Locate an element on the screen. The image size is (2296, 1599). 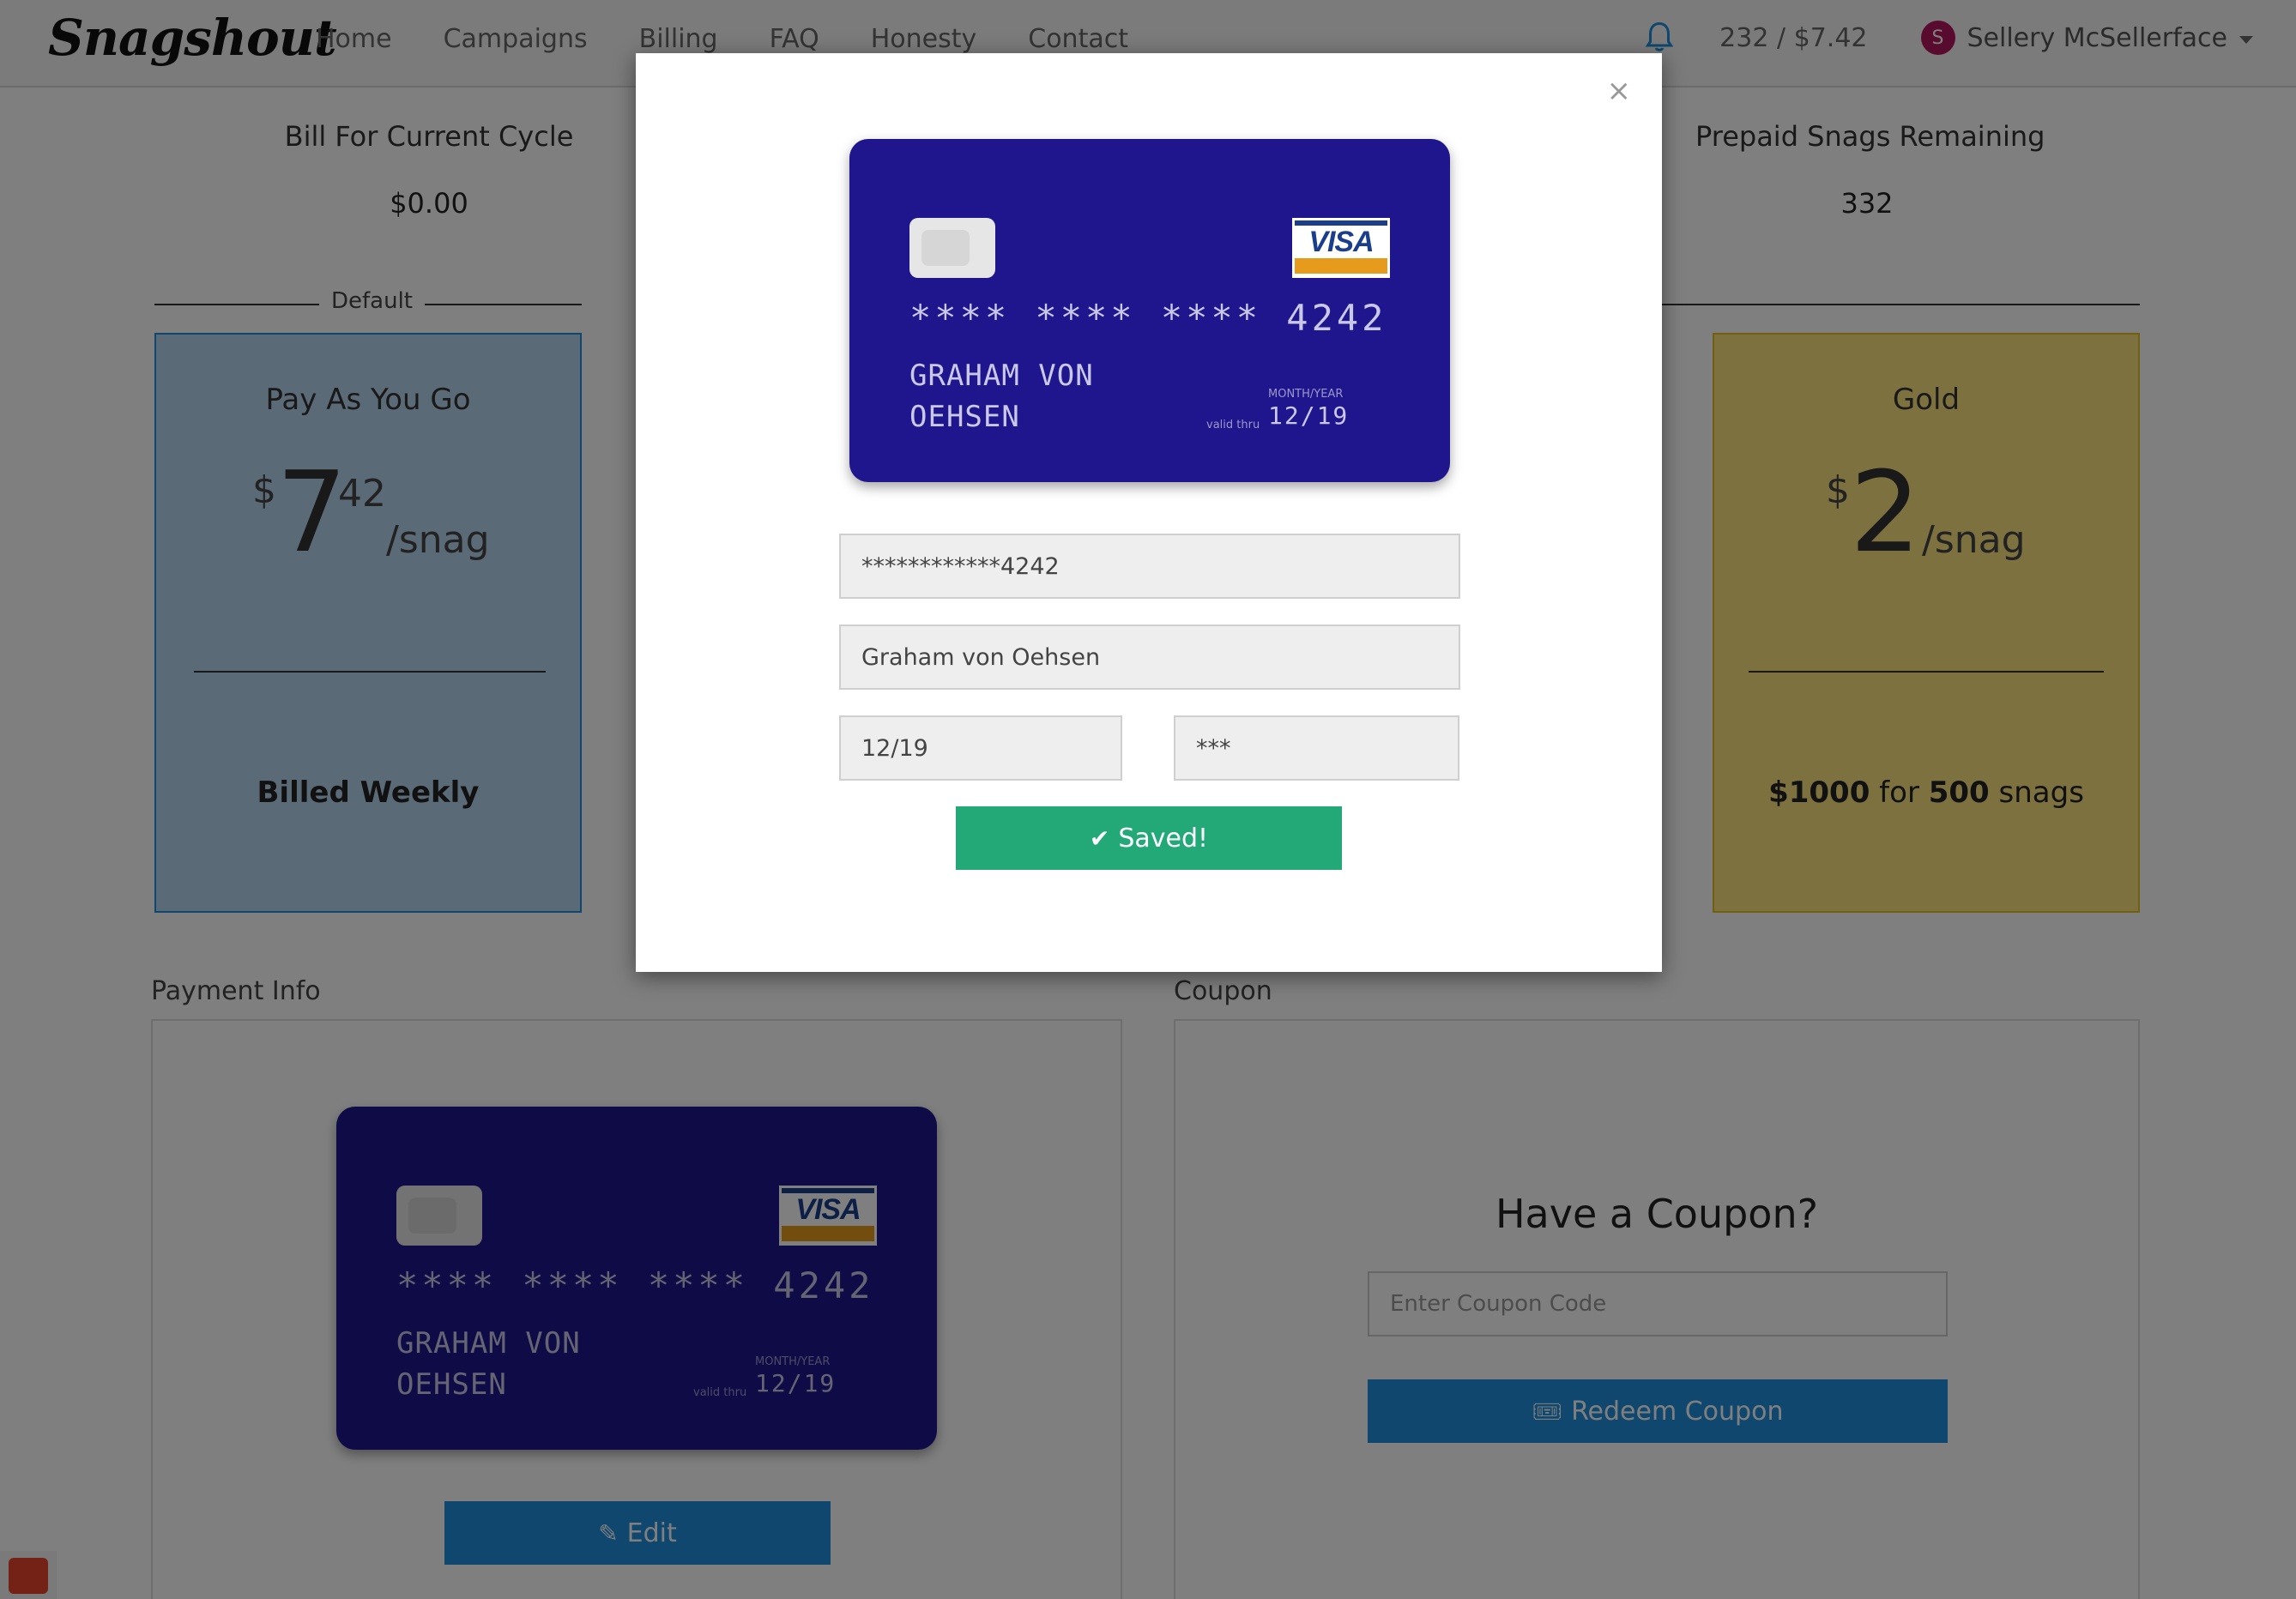
saved-button: ✔ Saved! is located at coordinates (1149, 838).